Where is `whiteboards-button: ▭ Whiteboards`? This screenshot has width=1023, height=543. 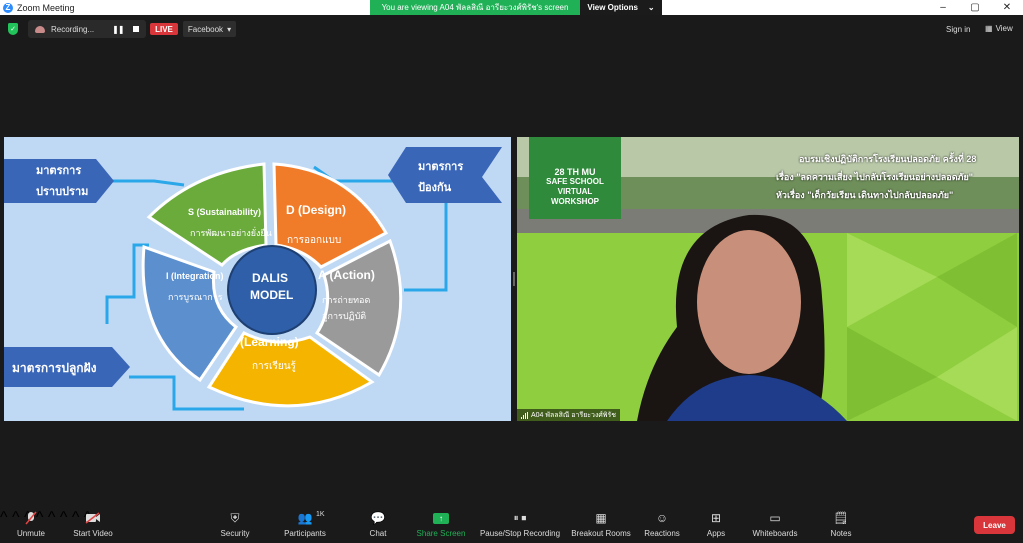 whiteboards-button: ▭ Whiteboards is located at coordinates (775, 526).